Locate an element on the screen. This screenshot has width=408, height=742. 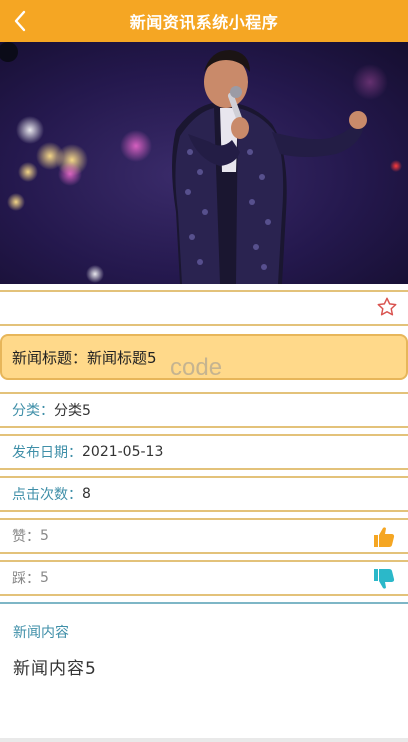
likes-label: 赞： is located at coordinates (26, 537).